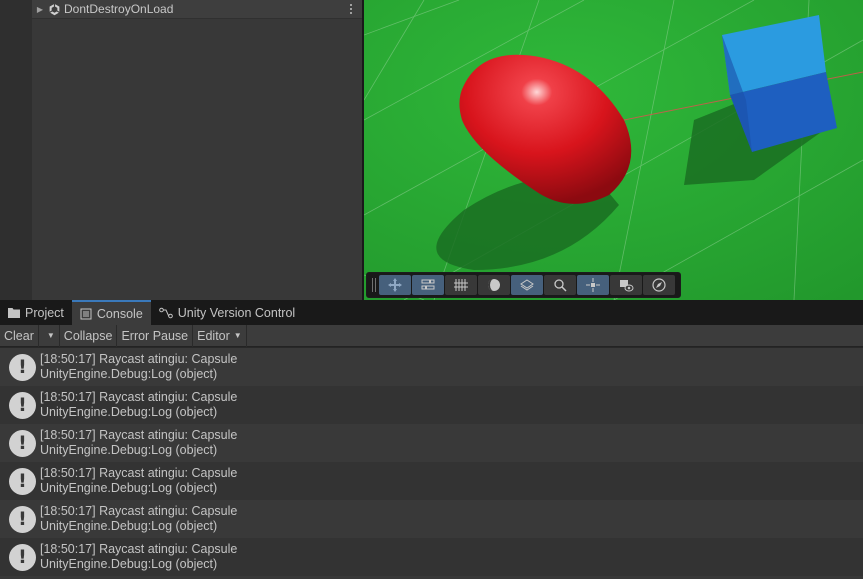 The image size is (863, 579). Describe the element at coordinates (560, 285) in the screenshot. I see `search-icon` at that location.